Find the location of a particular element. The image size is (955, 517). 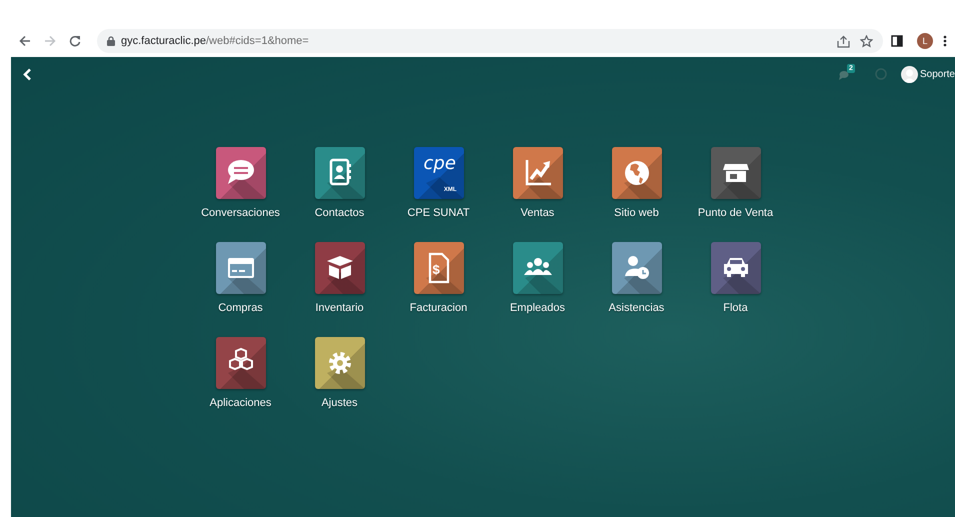

credit-card-icon is located at coordinates (241, 268).